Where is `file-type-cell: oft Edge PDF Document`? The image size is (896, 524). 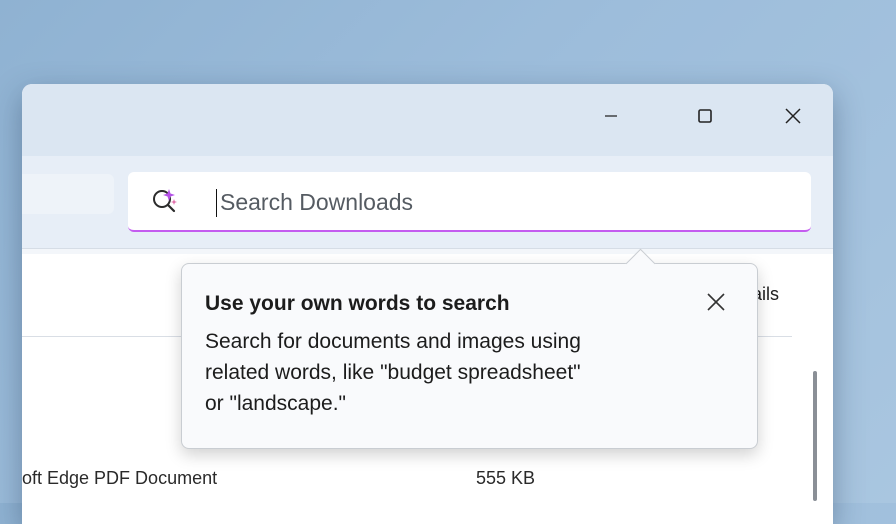 file-type-cell: oft Edge PDF Document is located at coordinates (120, 478).